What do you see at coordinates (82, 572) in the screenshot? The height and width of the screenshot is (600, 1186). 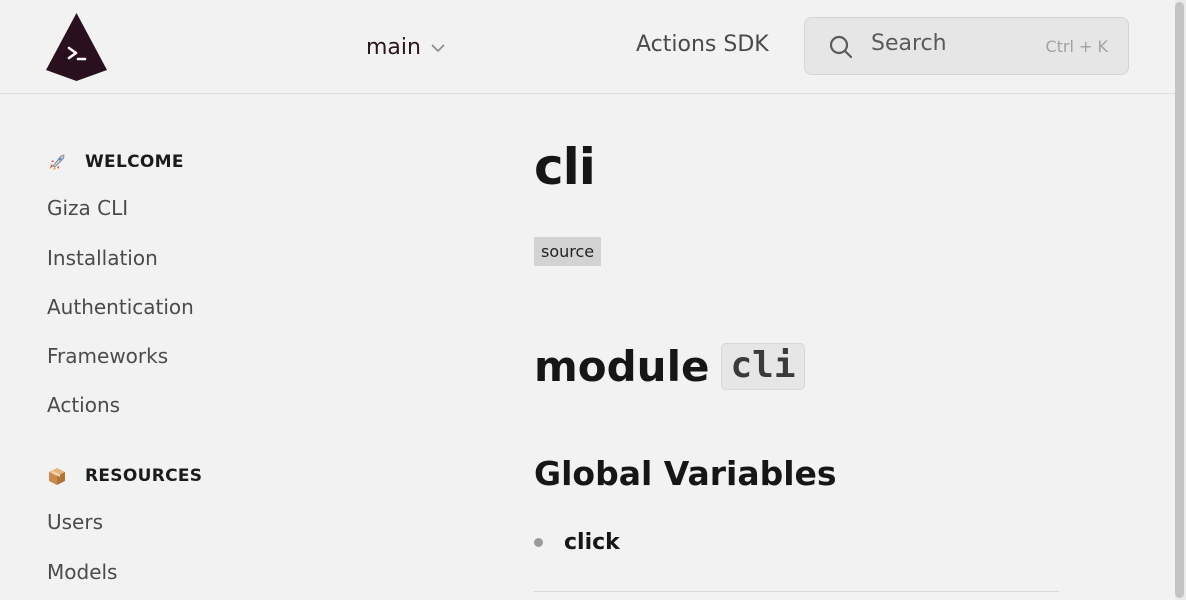 I see `sidebar-item-models: Models` at bounding box center [82, 572].